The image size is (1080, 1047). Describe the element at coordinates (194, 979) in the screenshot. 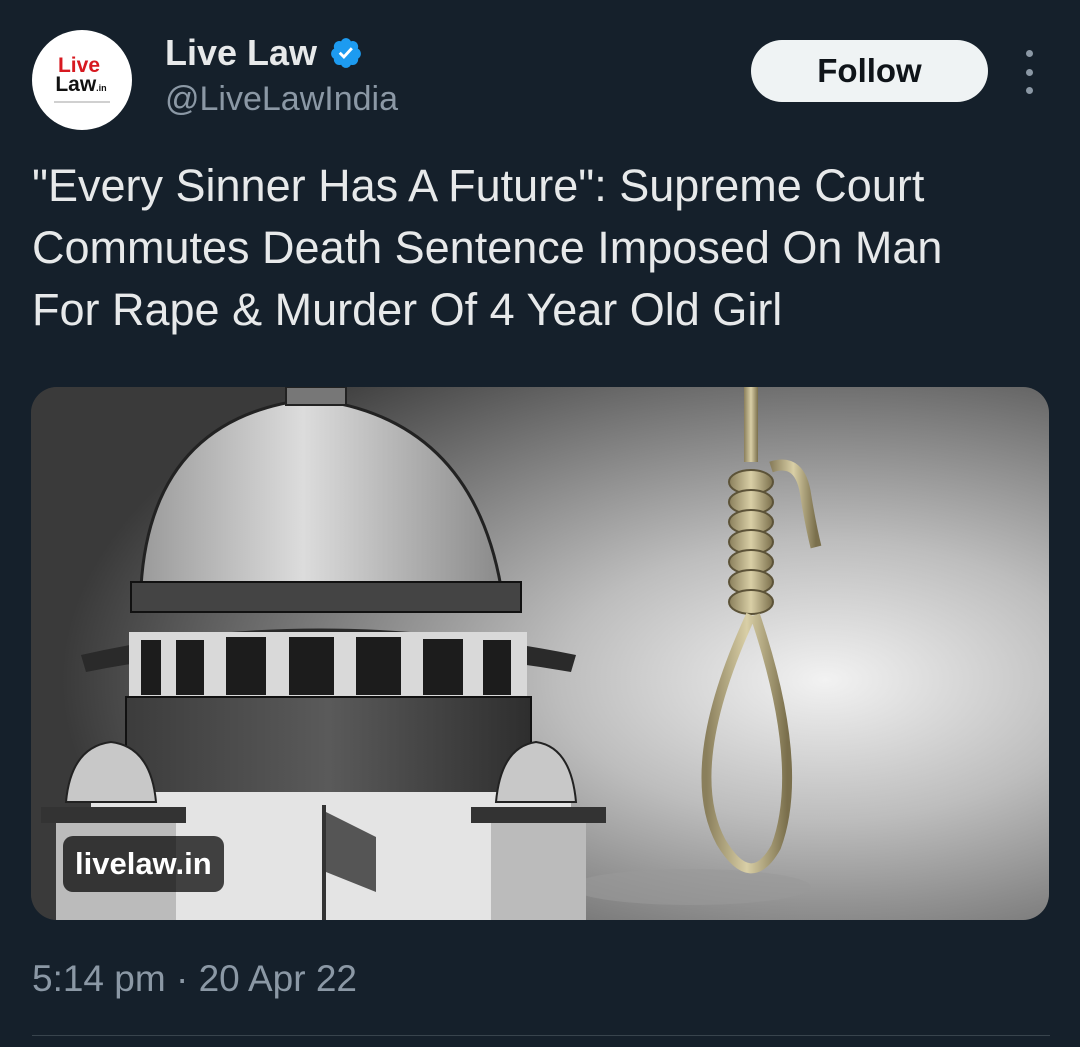

I see `tweet-timestamp: 5:14 pm · 20 Apr 22` at that location.